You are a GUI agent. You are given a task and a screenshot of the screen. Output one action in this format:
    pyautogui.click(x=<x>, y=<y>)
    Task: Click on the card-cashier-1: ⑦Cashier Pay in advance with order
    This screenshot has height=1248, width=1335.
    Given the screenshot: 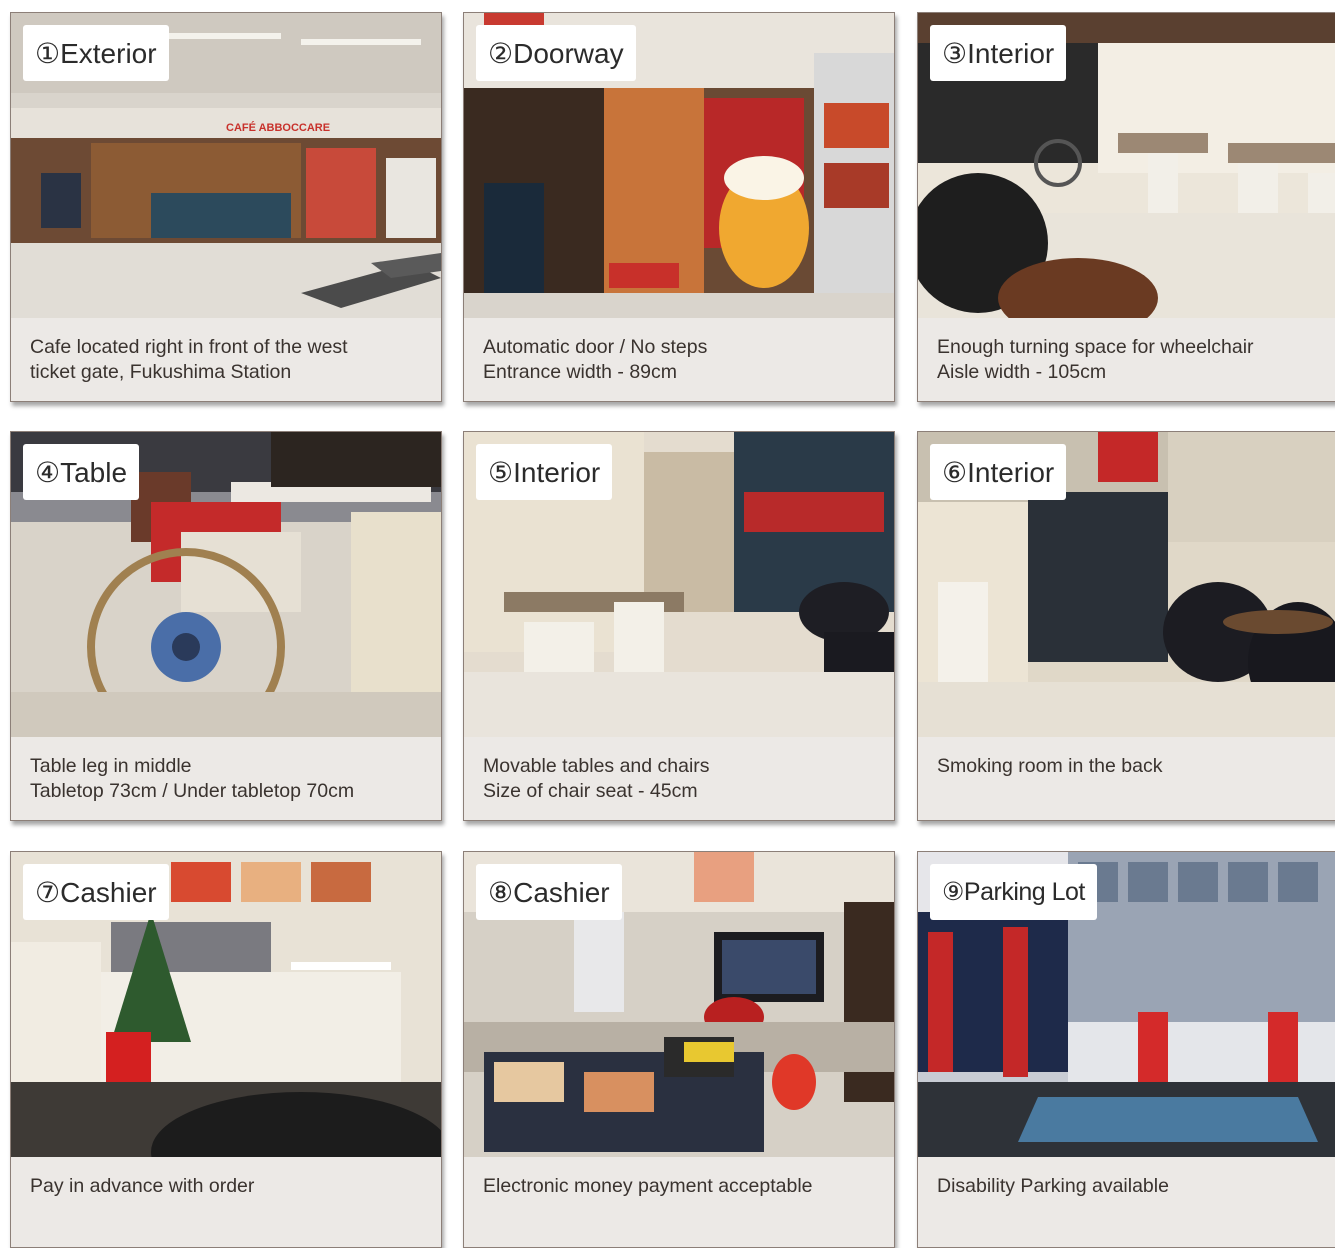 What is the action you would take?
    pyautogui.click(x=226, y=1049)
    